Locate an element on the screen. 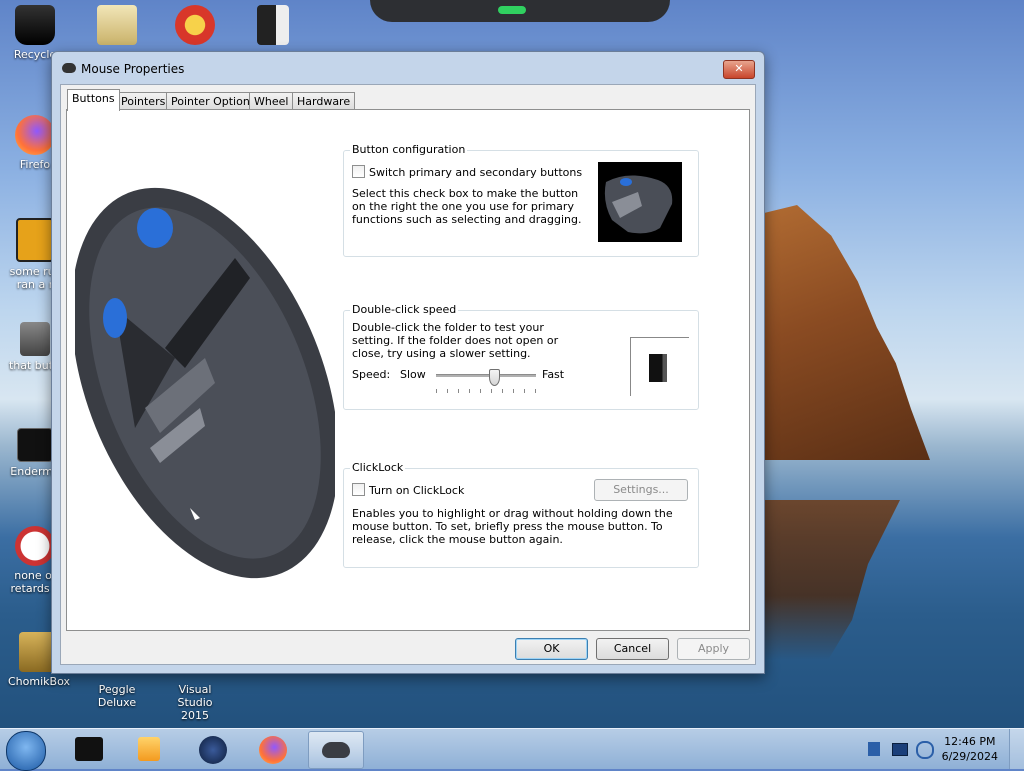  dialog-title: Mouse Properties is located at coordinates (133, 69).